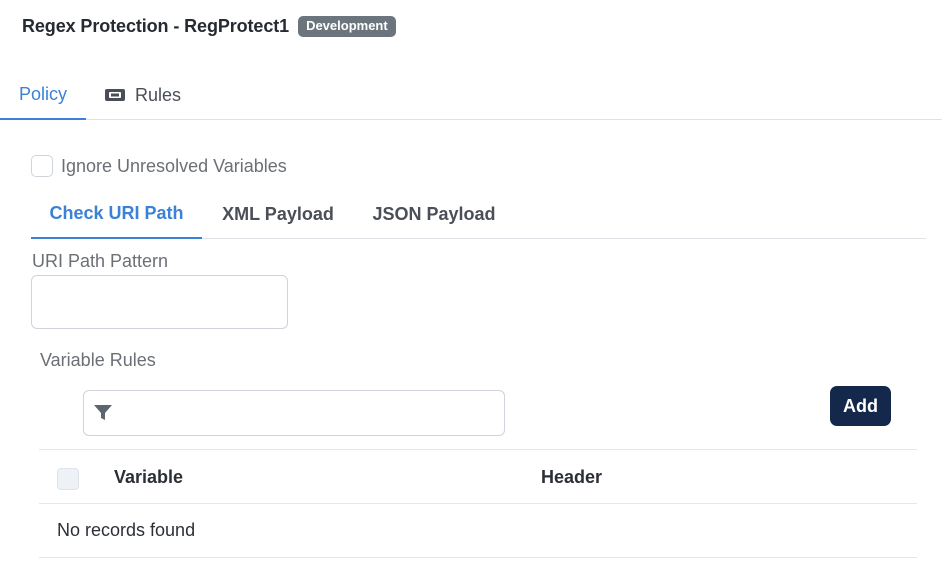  I want to click on sub-tabs: Check URI Path XML Payload JSON Payload, so click(478, 214).